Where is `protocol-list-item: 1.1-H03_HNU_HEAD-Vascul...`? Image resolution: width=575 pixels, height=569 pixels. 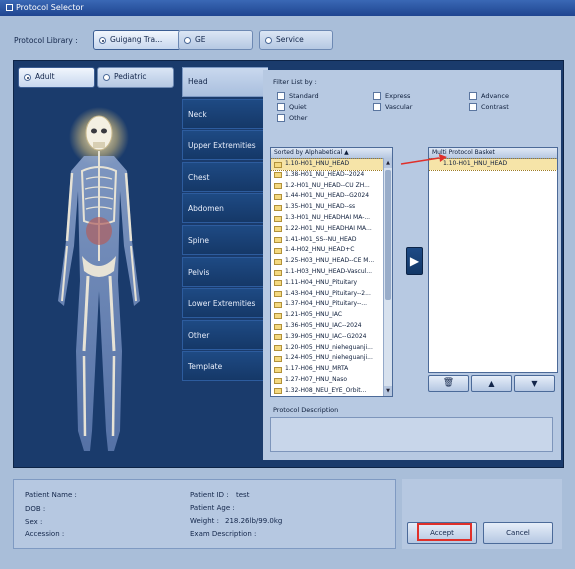
protocol-list-item: 1.1-H03_HNU_HEAD-Vascul... is located at coordinates (327, 272).